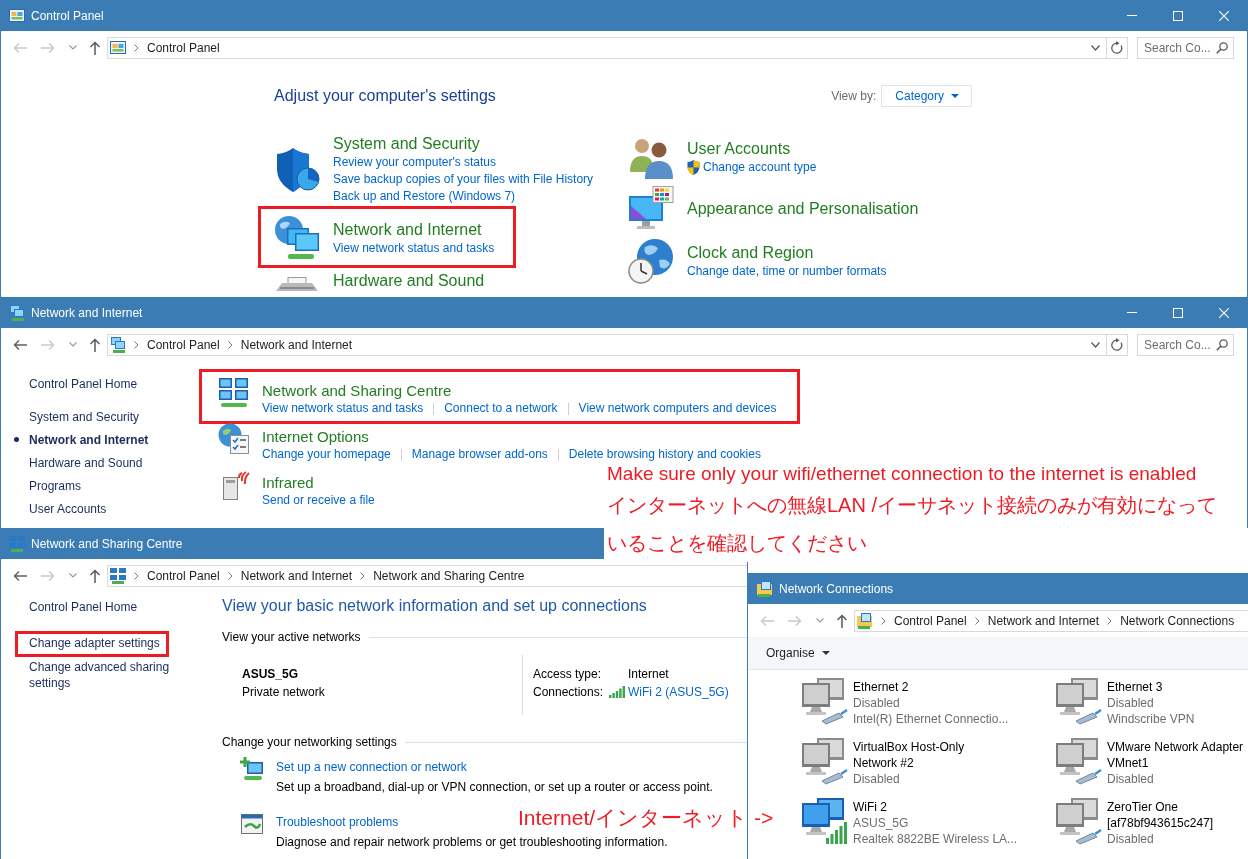 This screenshot has height=859, width=1248. I want to click on category-title: System and Security, so click(463, 144).